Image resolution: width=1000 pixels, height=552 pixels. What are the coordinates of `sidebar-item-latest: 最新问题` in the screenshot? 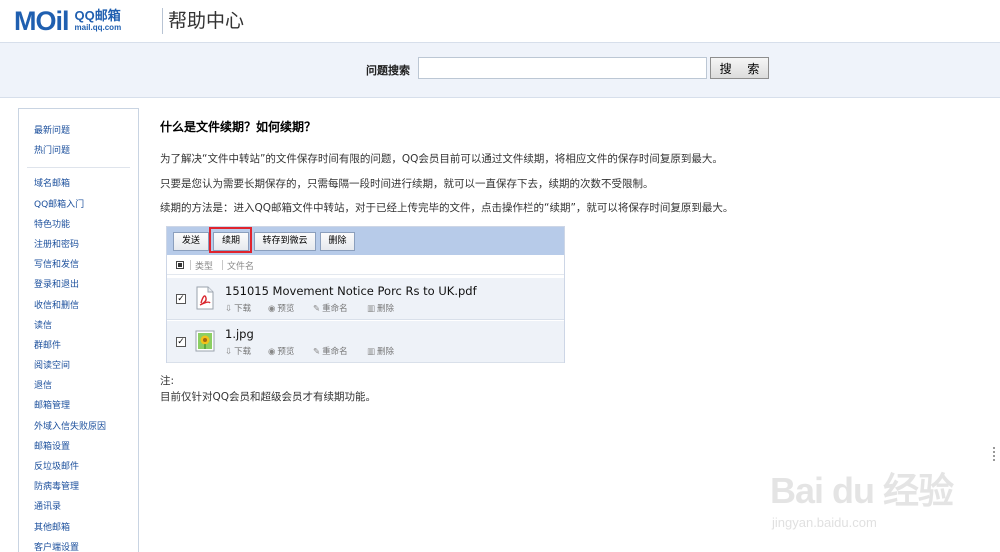 It's located at (78, 131).